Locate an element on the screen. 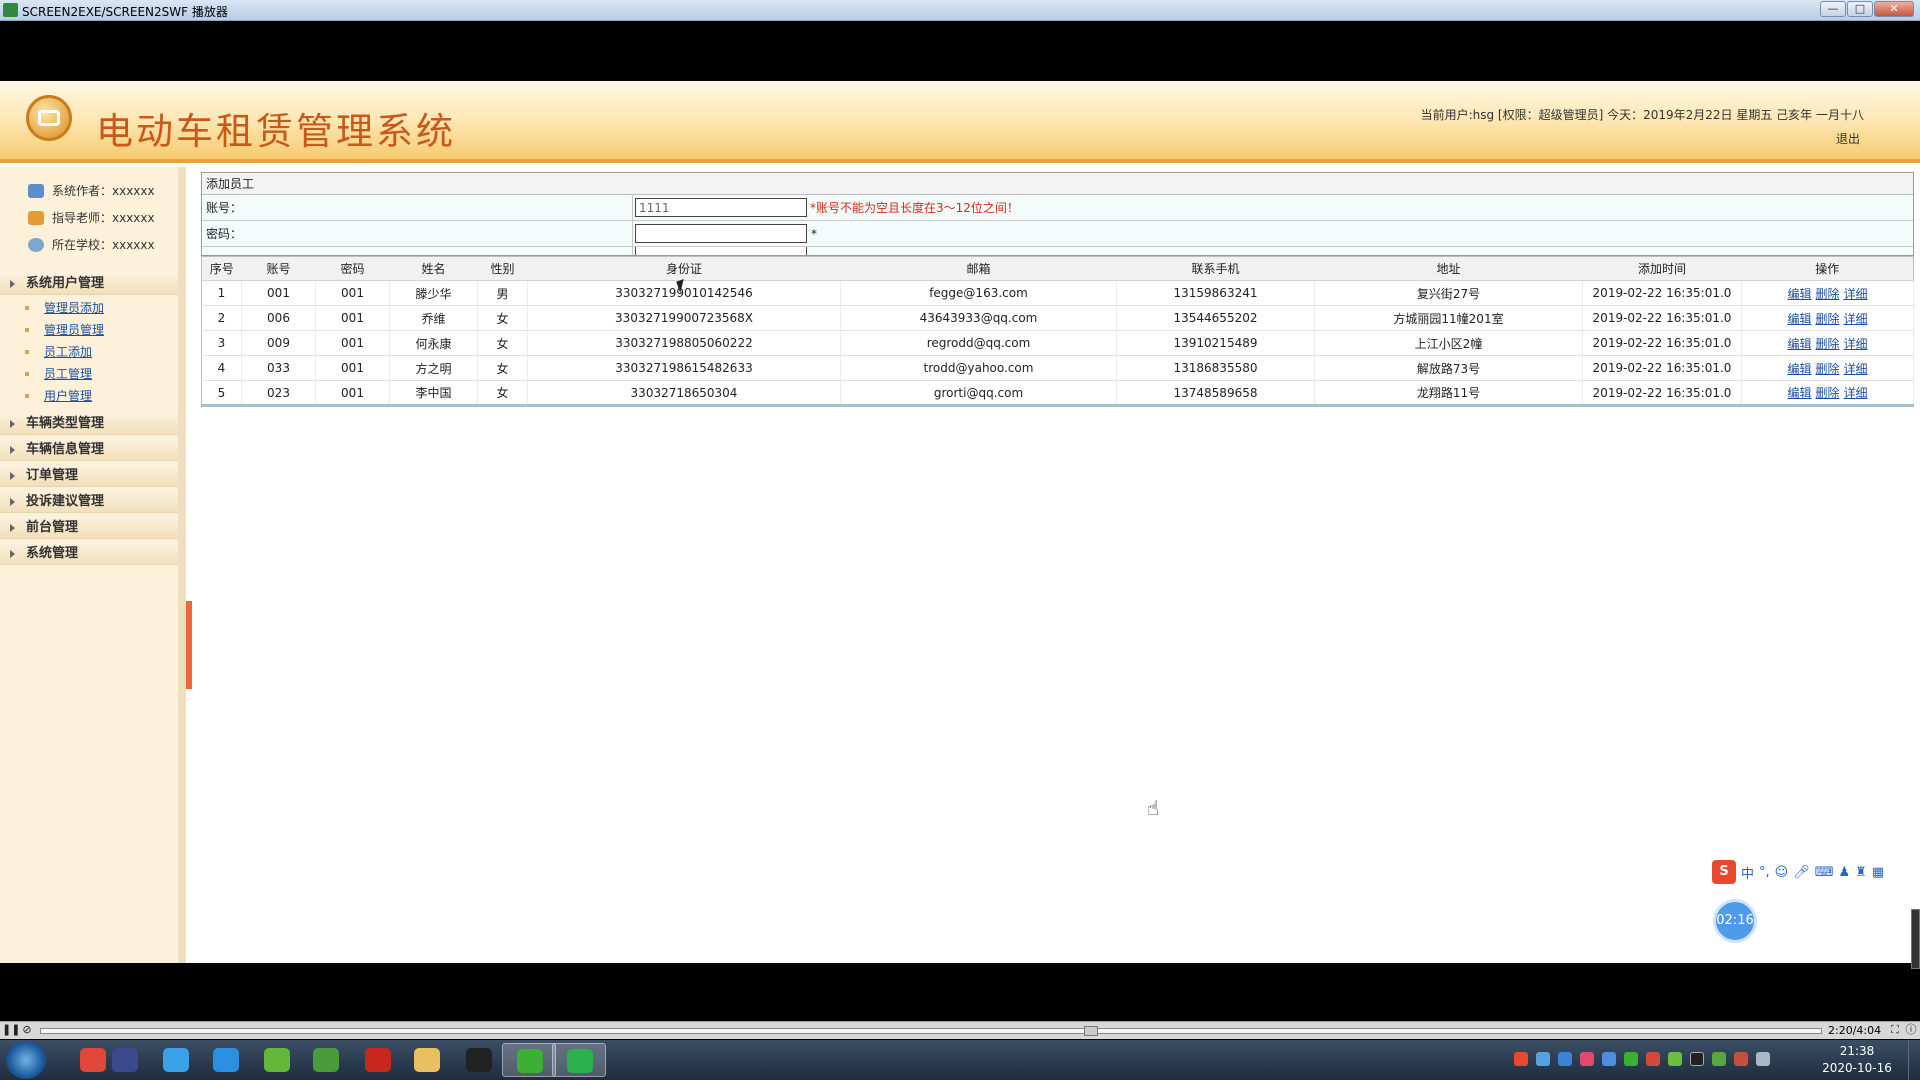 The image size is (1920, 1080). menu-frontend: 前台管理 is located at coordinates (89, 527).